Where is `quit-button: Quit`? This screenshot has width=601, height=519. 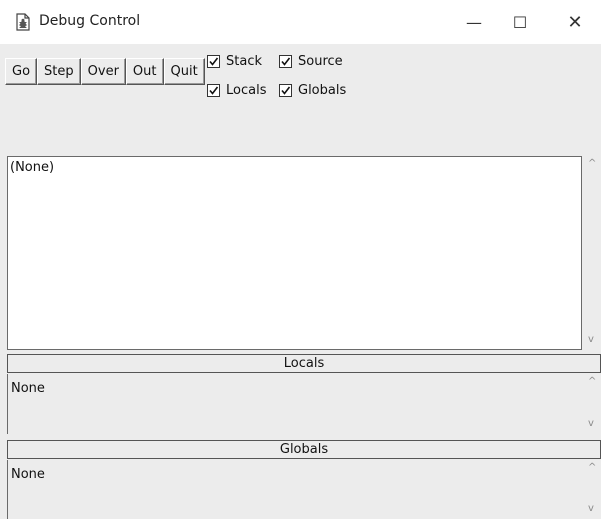
quit-button: Quit is located at coordinates (184, 71).